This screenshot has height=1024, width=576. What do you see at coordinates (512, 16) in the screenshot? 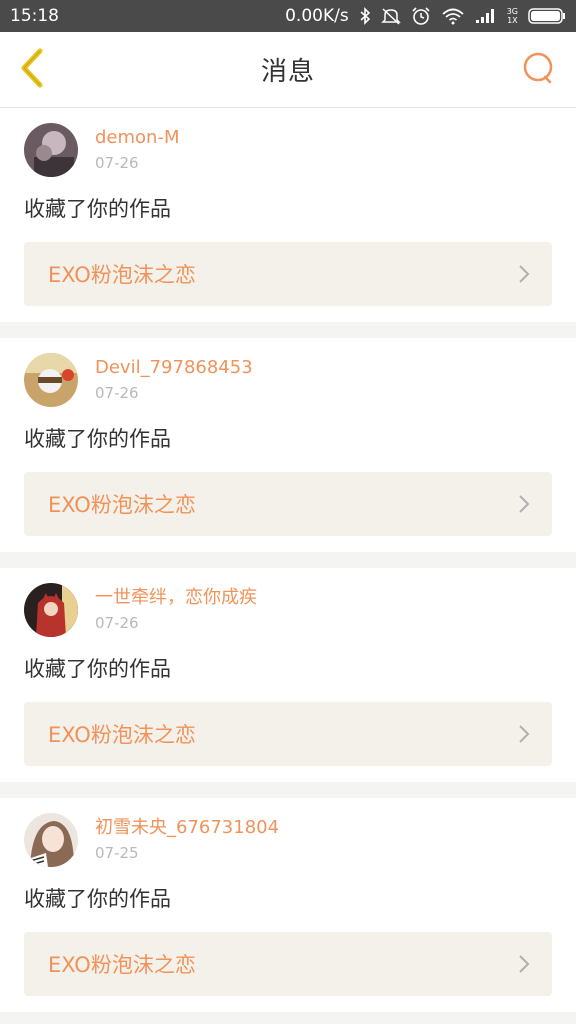
I see `network-type-label: 3G 1X` at bounding box center [512, 16].